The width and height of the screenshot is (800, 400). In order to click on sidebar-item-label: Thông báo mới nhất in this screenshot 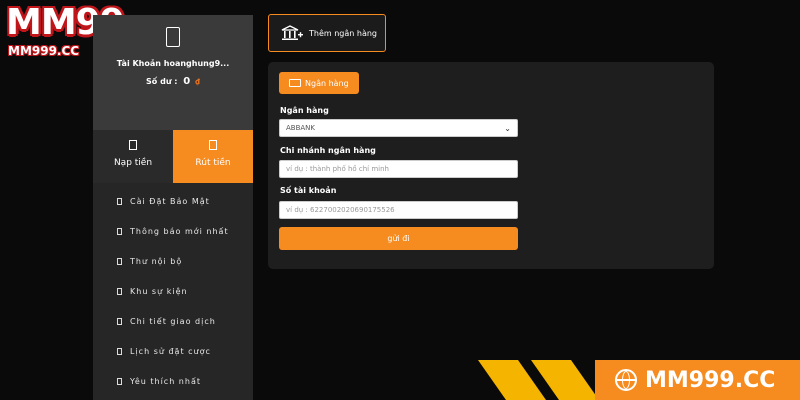, I will do `click(179, 231)`.